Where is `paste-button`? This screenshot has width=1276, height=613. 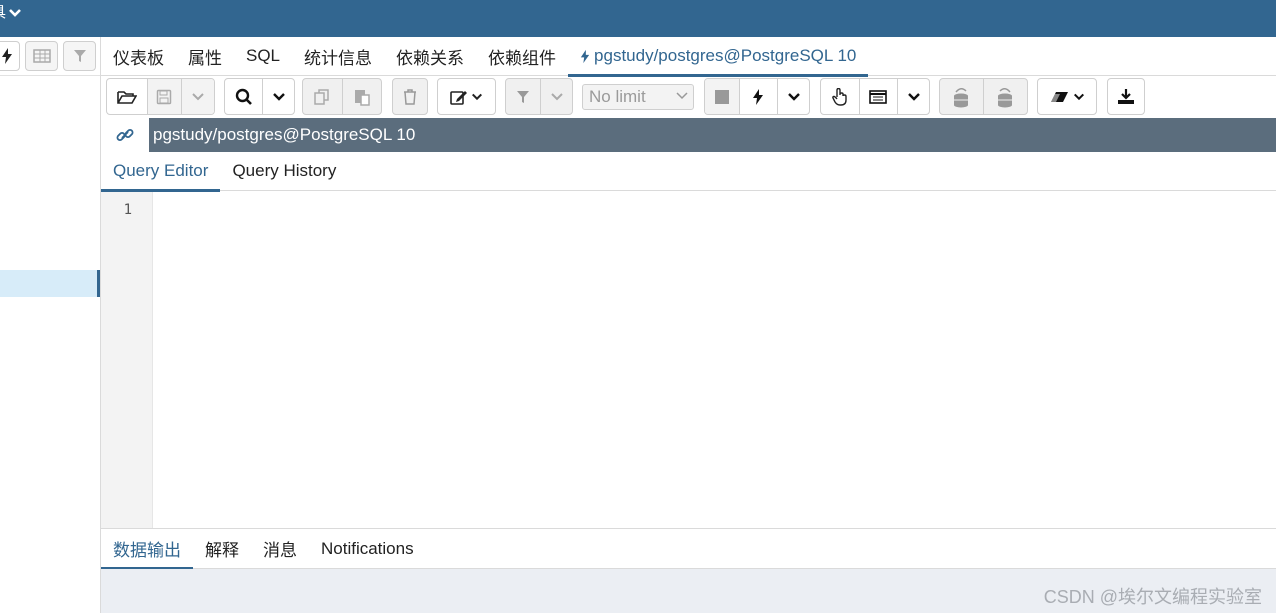 paste-button is located at coordinates (362, 96).